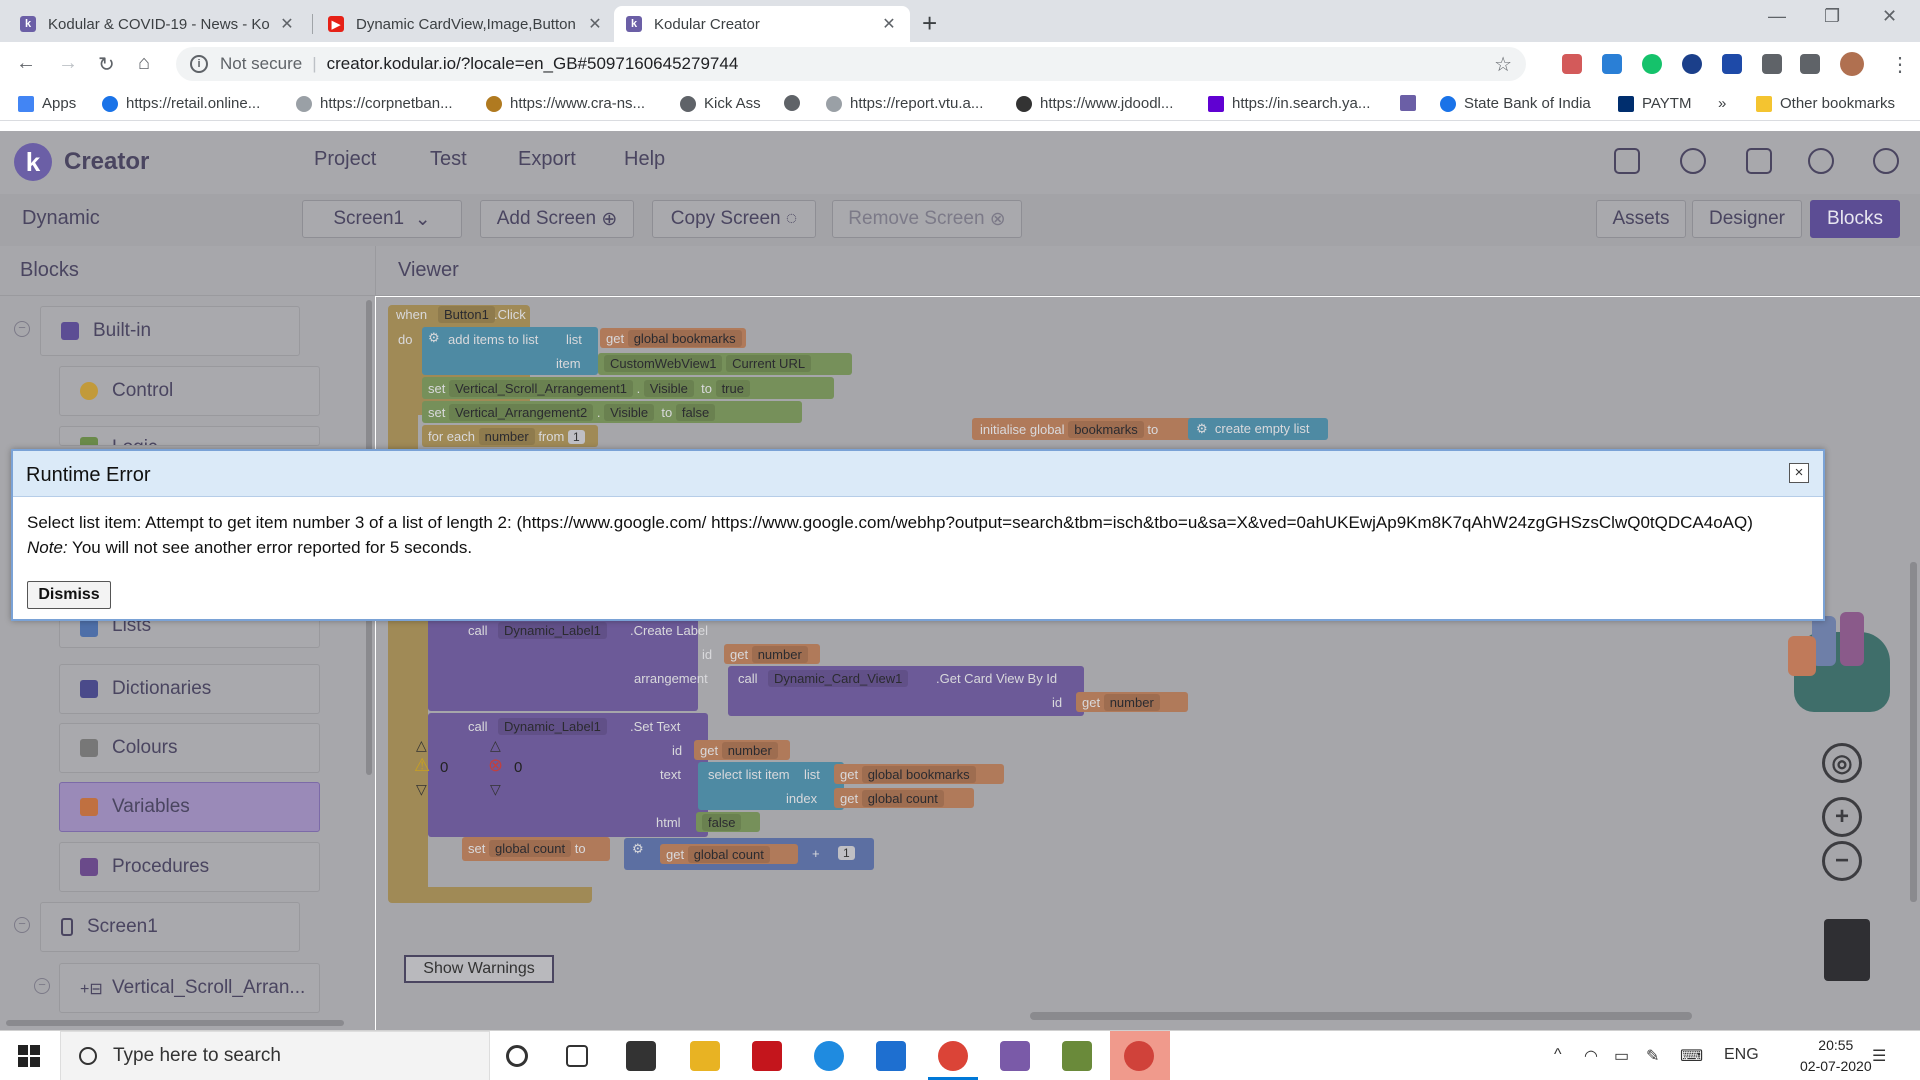 The width and height of the screenshot is (1920, 1080). I want to click on tree-screen1: Screen1, so click(170, 927).